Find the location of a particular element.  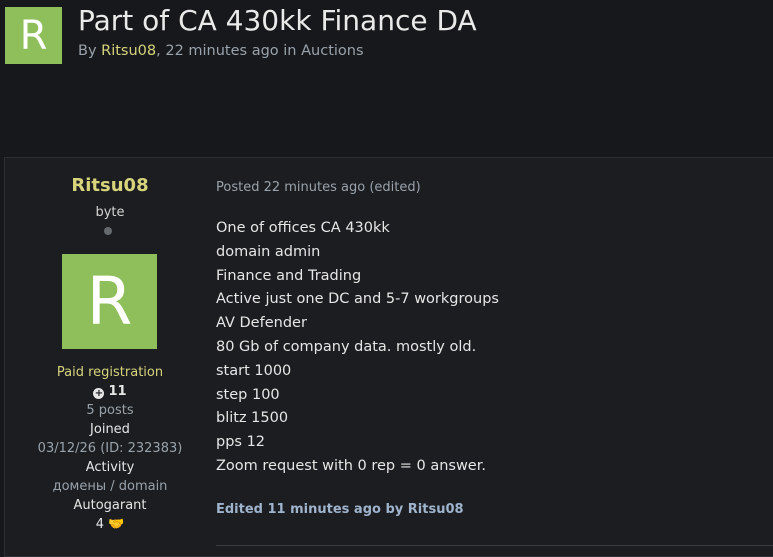

topic-title: Part of CA 430kk Finance DA is located at coordinates (277, 20).